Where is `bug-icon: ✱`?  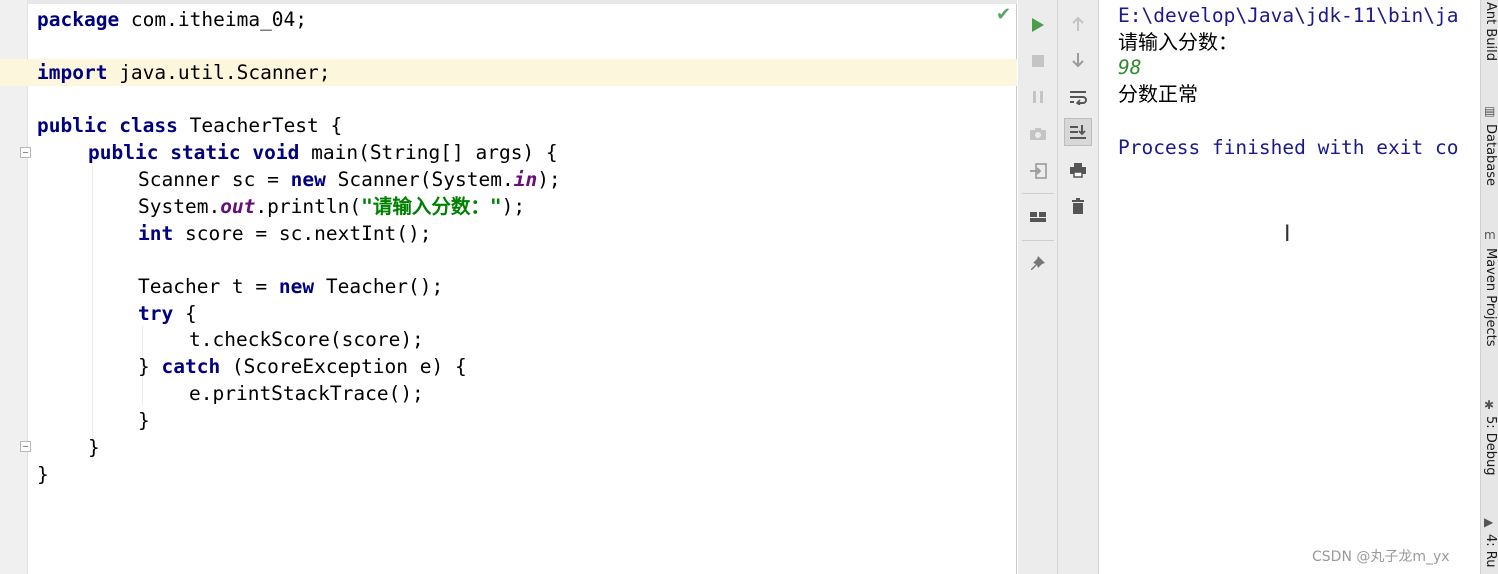 bug-icon: ✱ is located at coordinates (1489, 405).